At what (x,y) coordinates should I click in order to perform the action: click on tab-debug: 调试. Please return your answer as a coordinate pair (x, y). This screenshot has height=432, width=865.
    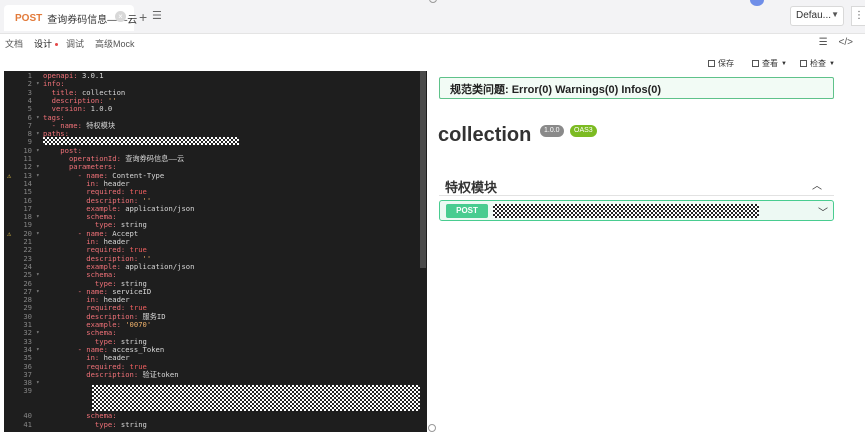
    Looking at the image, I should click on (75, 43).